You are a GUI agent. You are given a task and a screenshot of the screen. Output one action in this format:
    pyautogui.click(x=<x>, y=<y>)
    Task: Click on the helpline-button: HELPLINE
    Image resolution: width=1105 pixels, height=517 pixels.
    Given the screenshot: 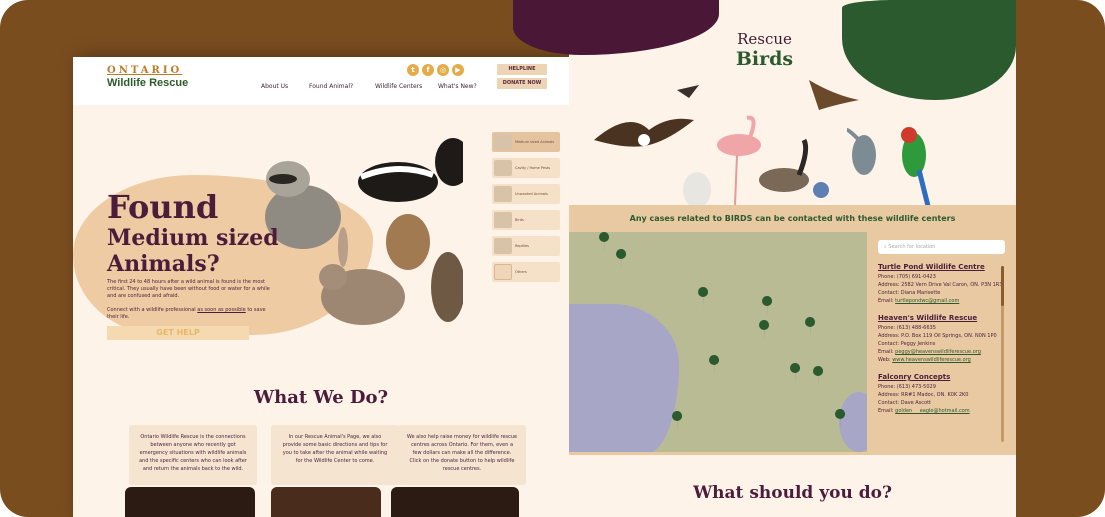 What is the action you would take?
    pyautogui.click(x=522, y=69)
    